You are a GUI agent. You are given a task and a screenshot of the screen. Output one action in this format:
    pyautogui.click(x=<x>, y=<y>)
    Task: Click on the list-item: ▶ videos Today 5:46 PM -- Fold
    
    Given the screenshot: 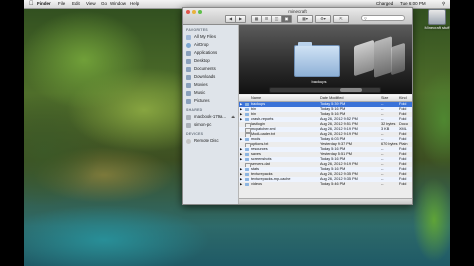 What is the action you would take?
    pyautogui.click(x=325, y=184)
    